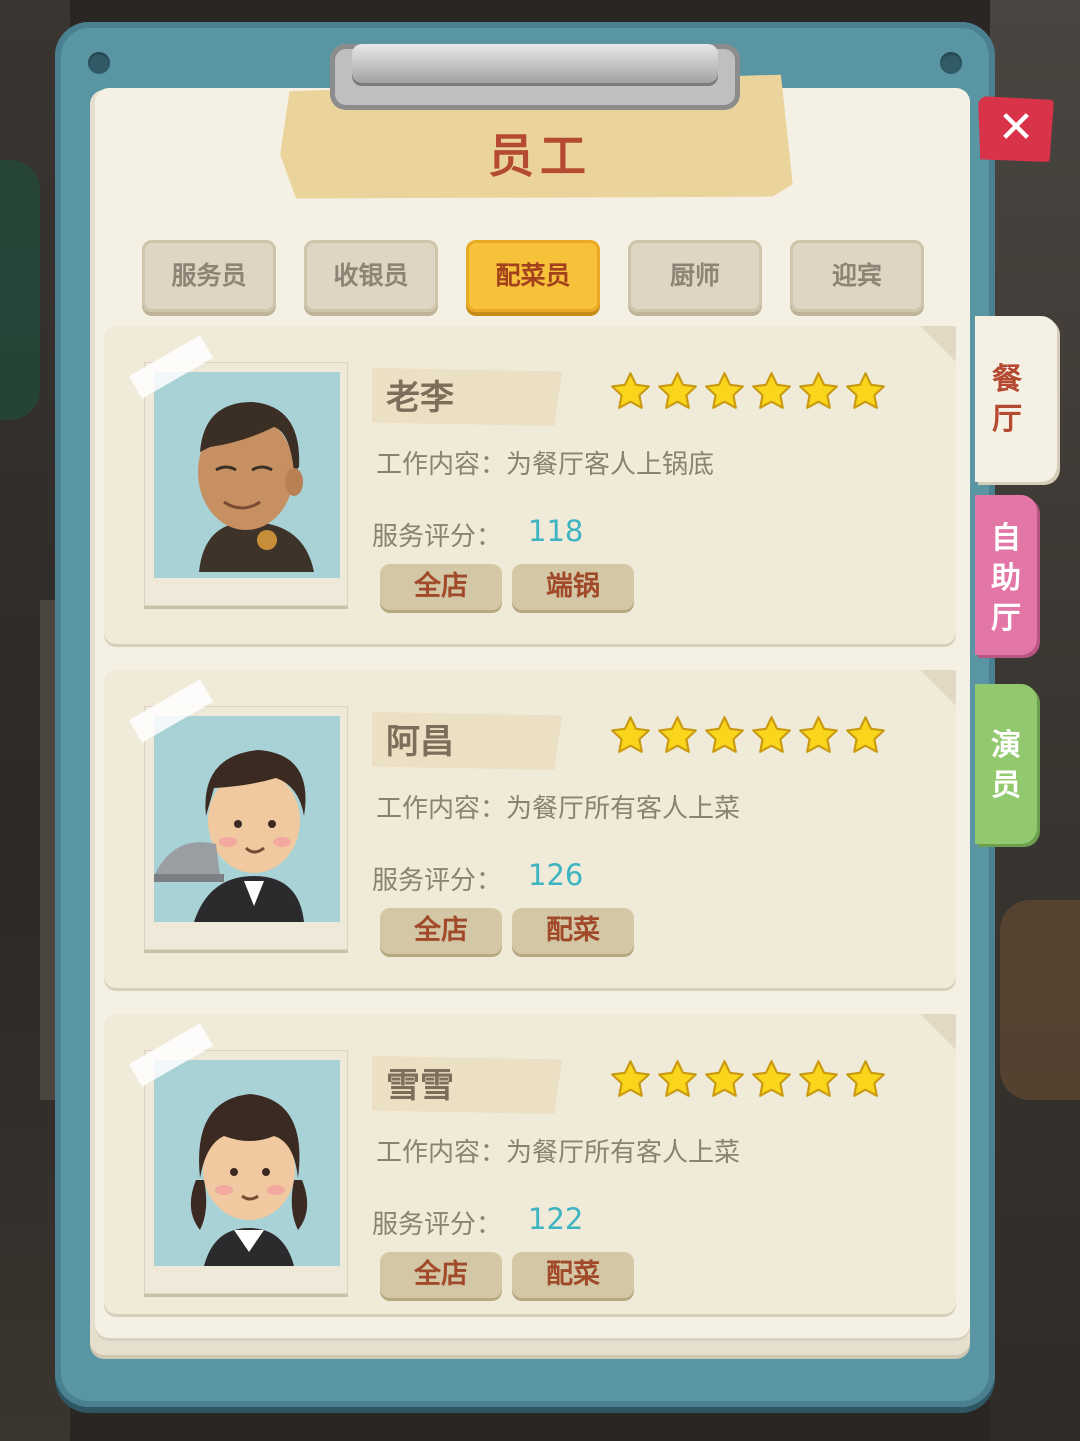 The image size is (1080, 1441). I want to click on tab-waiter: 服务员, so click(209, 276).